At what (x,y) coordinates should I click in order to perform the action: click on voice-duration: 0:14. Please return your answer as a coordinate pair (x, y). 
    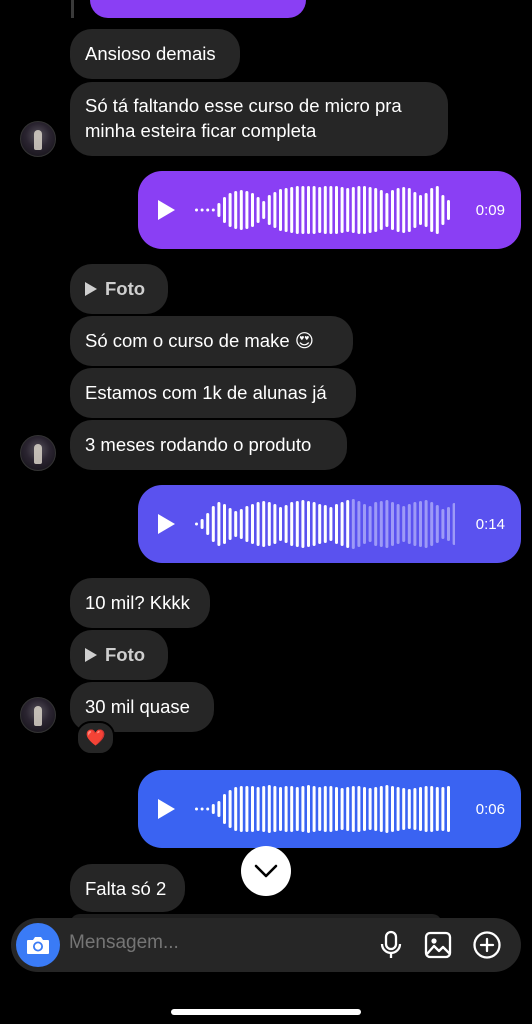
    Looking at the image, I should click on (490, 524).